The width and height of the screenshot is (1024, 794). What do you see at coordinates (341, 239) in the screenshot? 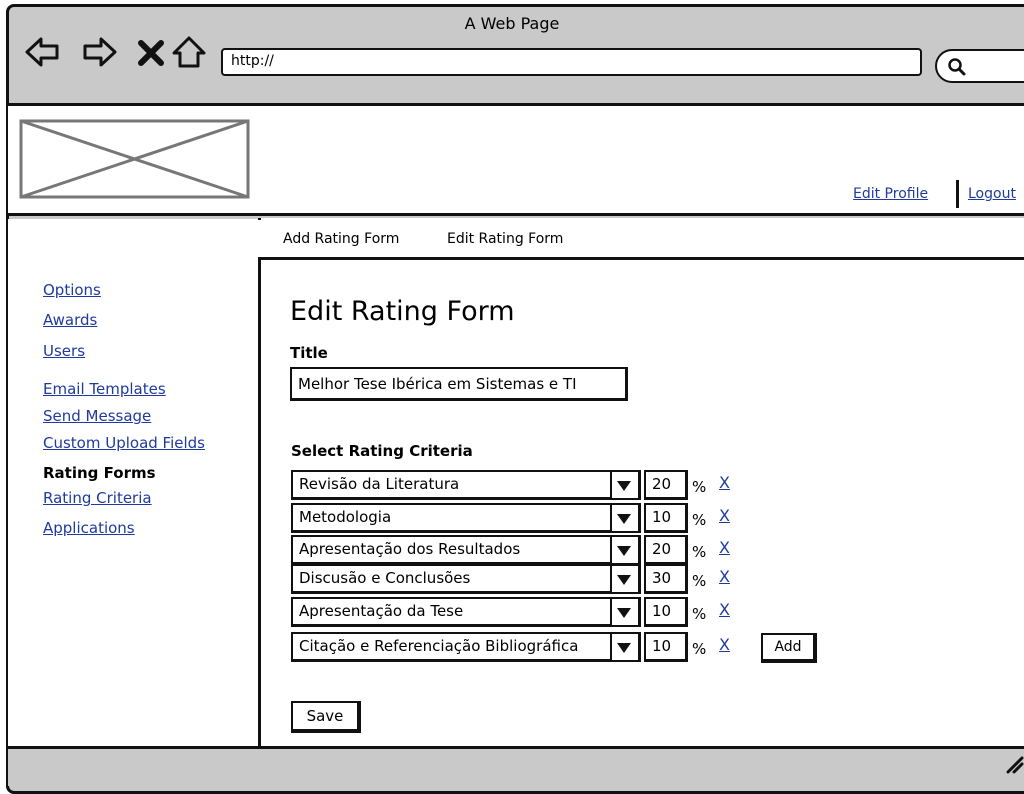
I see `tab-add-rating-form: Add Rating Form` at bounding box center [341, 239].